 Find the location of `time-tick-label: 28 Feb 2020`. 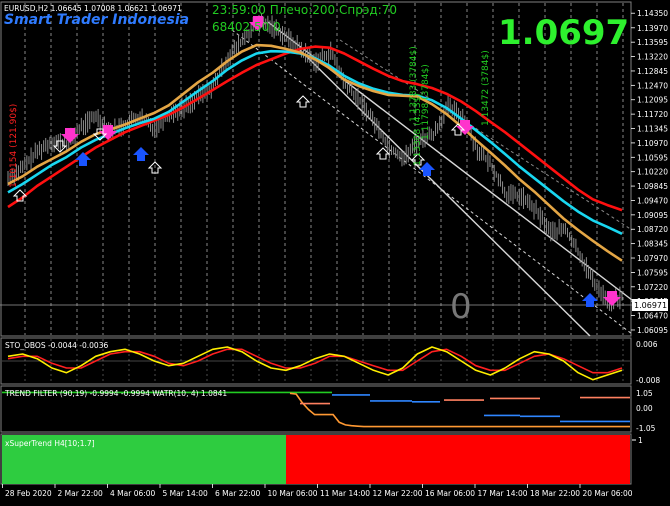

time-tick-label: 28 Feb 2020 is located at coordinates (28, 493).